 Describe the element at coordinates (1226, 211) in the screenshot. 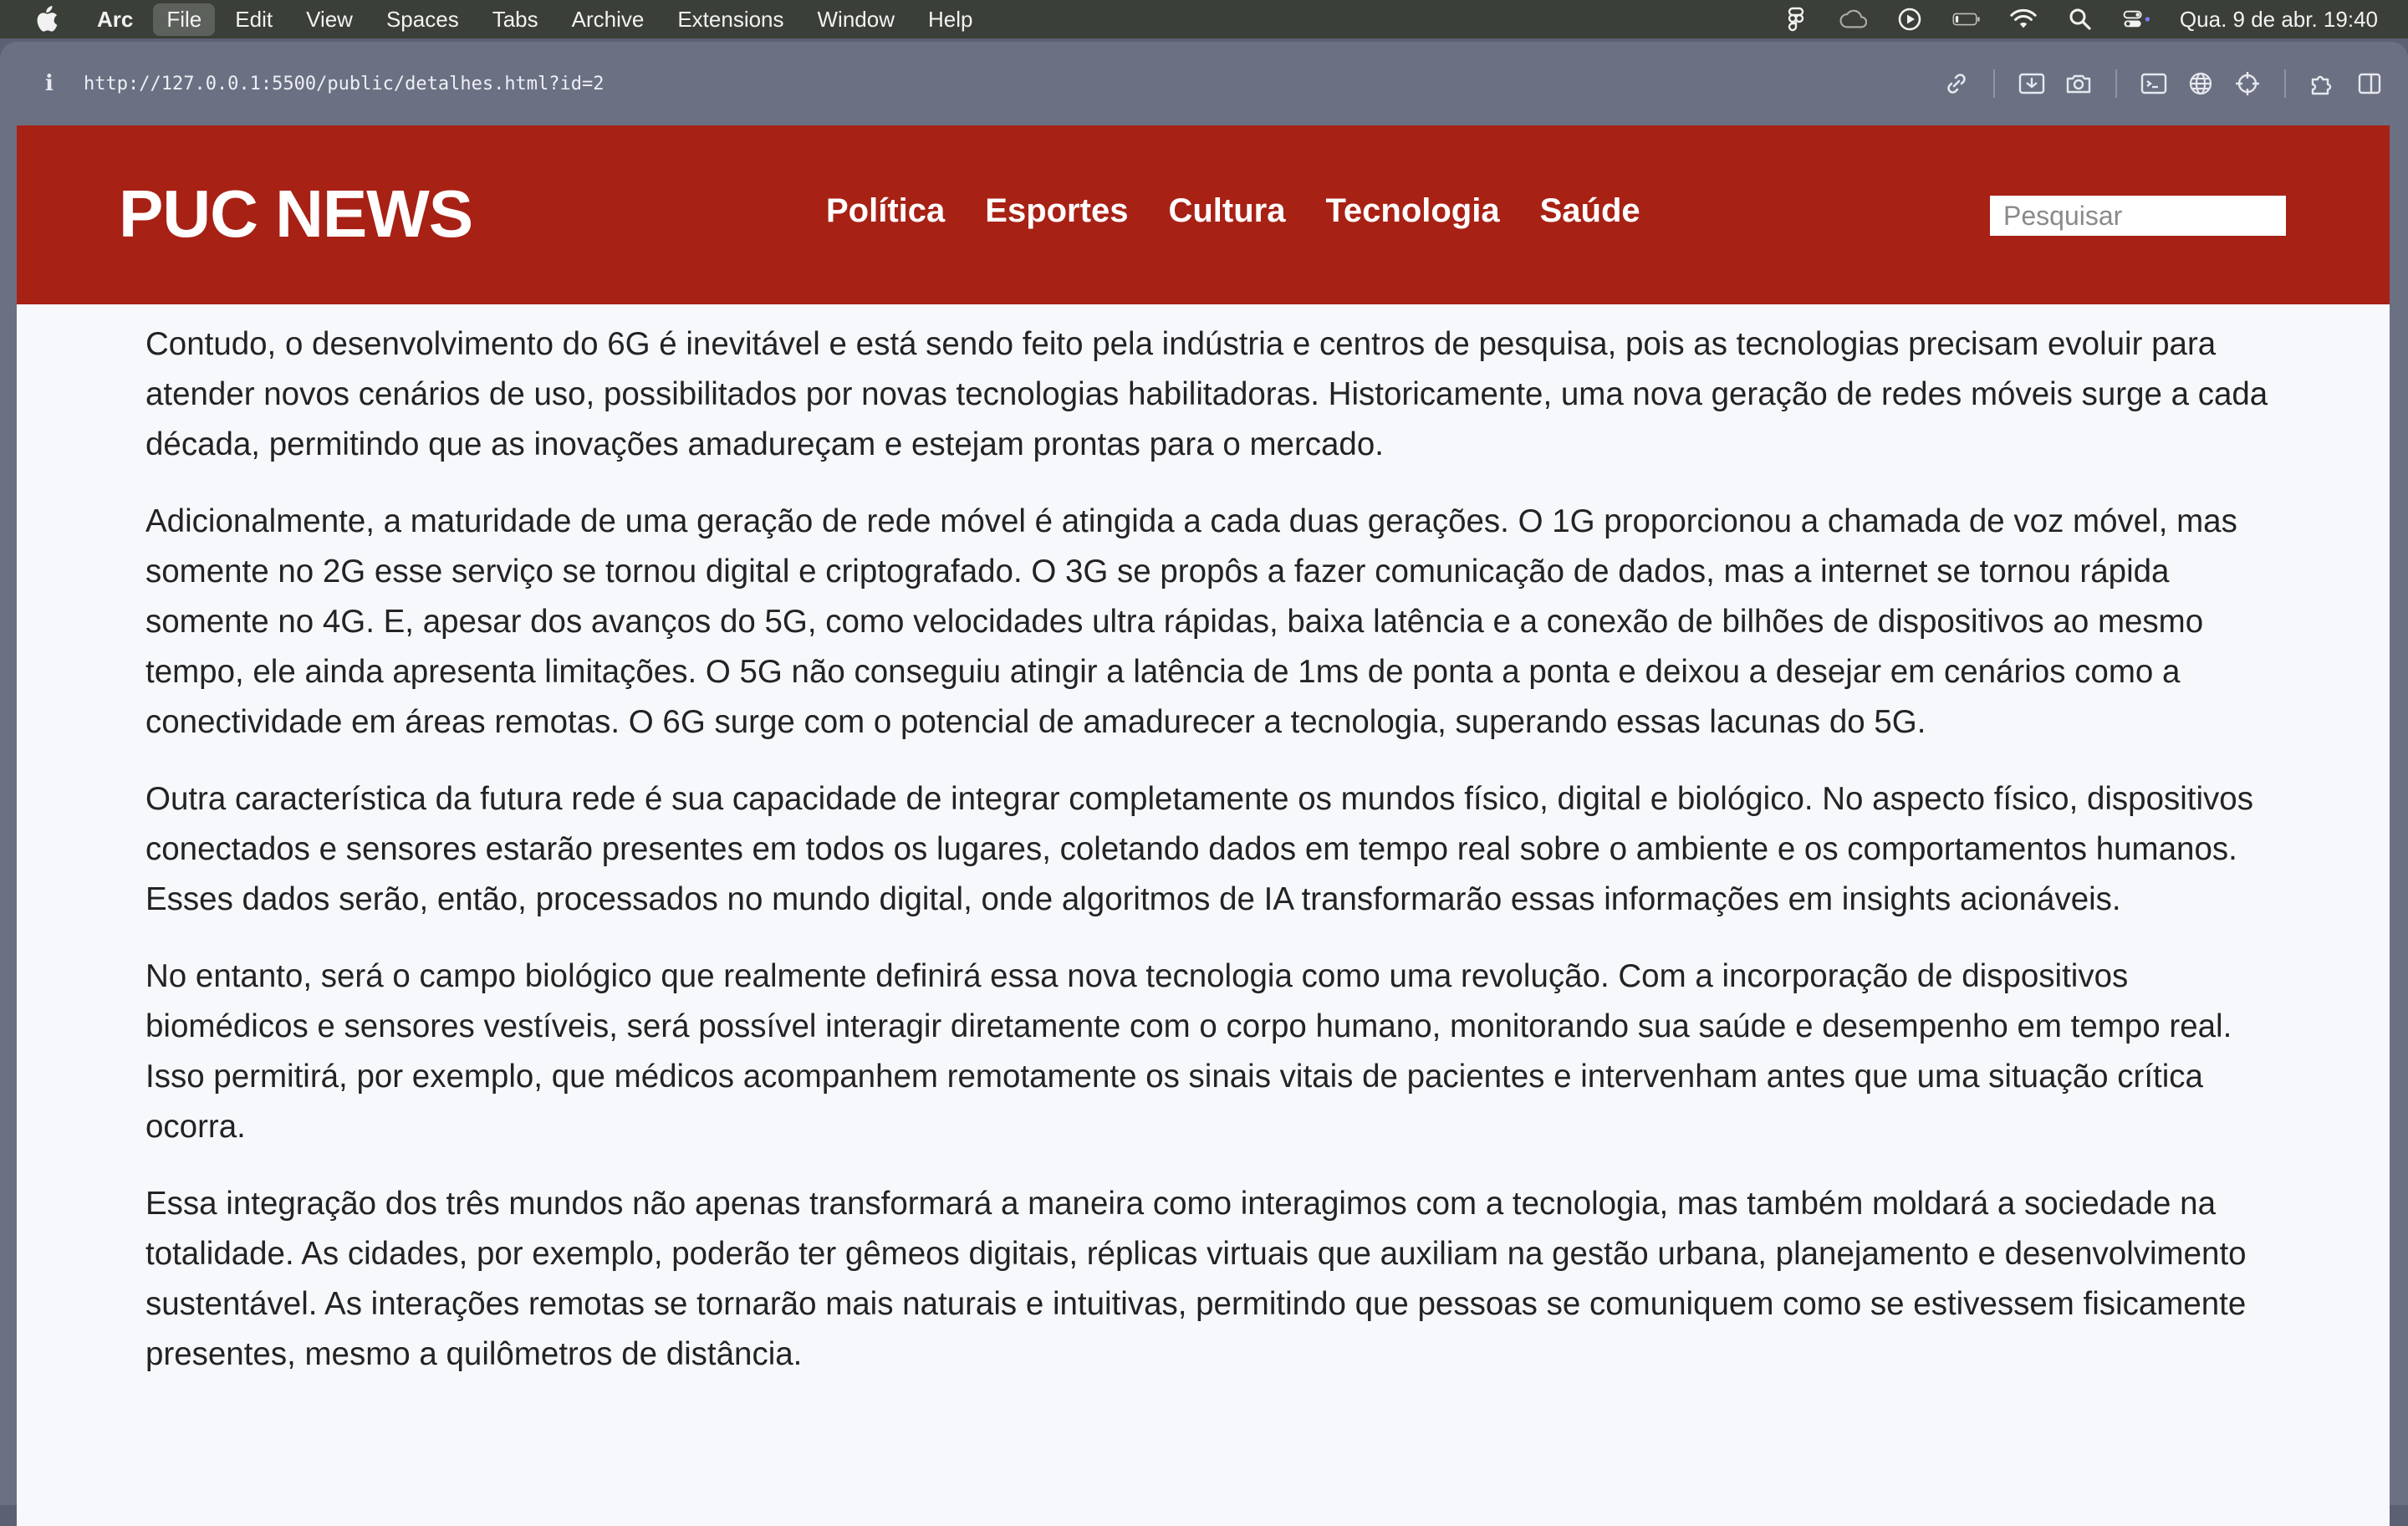

I see `nav-link-cultura: Cultura` at that location.